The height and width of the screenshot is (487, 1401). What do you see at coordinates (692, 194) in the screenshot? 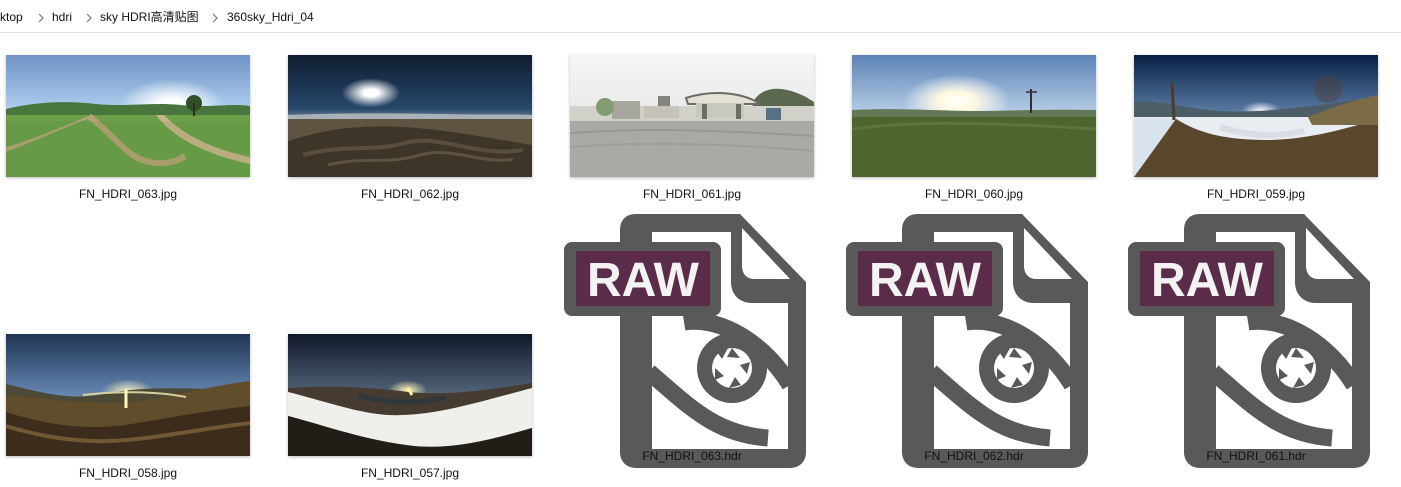
I see `file-name-label: FN_HDRI_061.jpg` at bounding box center [692, 194].